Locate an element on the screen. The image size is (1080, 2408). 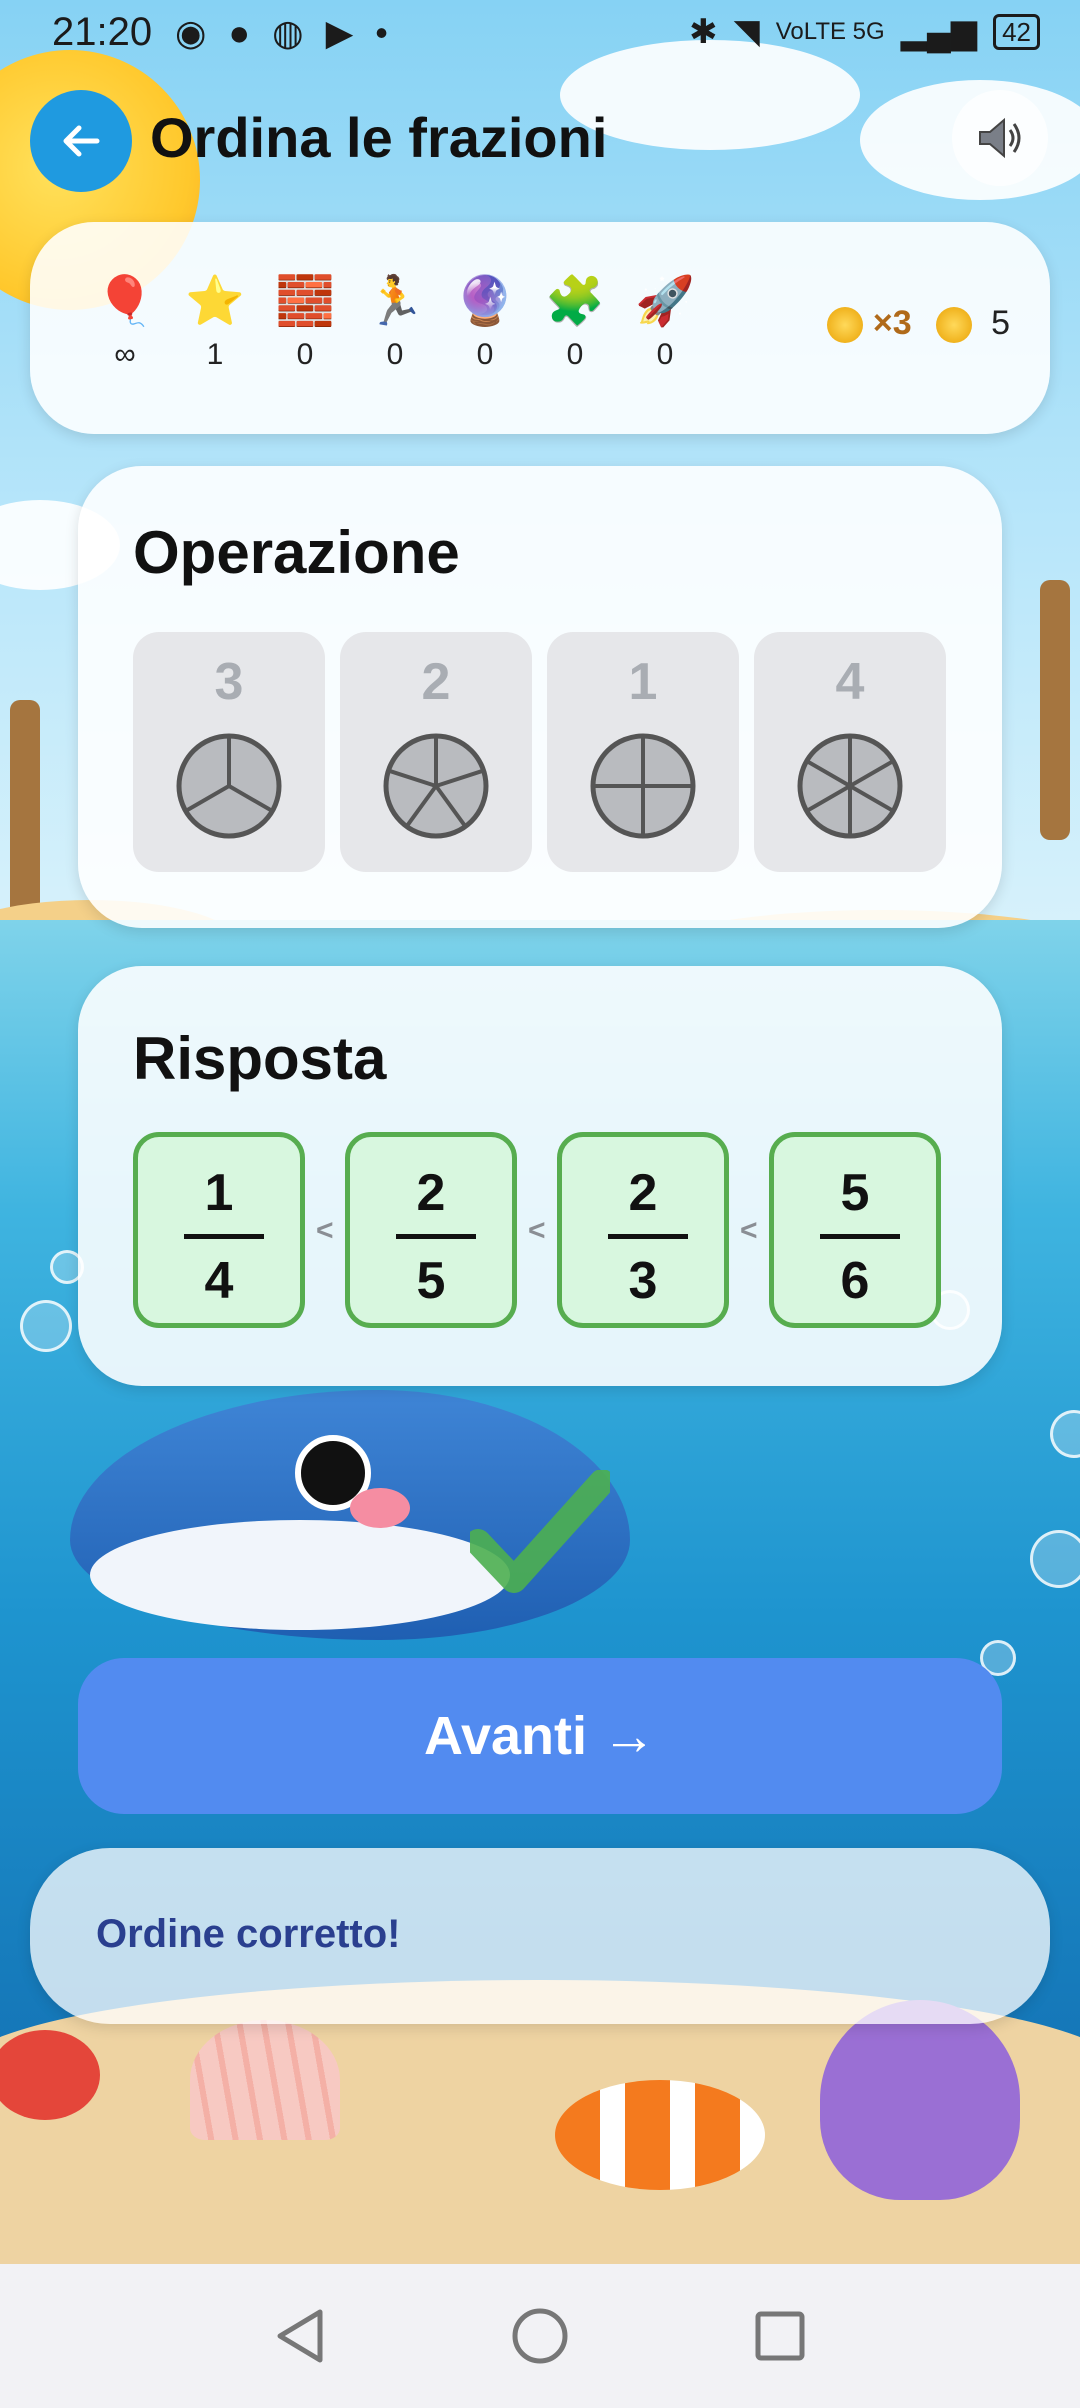
stat-runner: 🏃 0 is located at coordinates (395, 323).